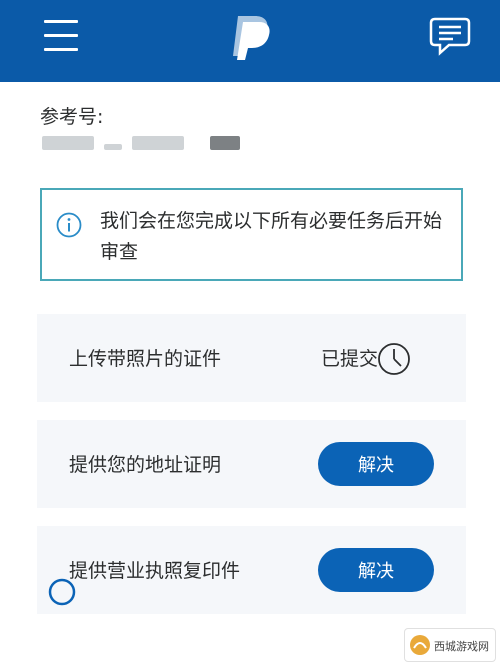  Describe the element at coordinates (251, 464) in the screenshot. I see `task-item: 提供您的地址证明 解决` at that location.